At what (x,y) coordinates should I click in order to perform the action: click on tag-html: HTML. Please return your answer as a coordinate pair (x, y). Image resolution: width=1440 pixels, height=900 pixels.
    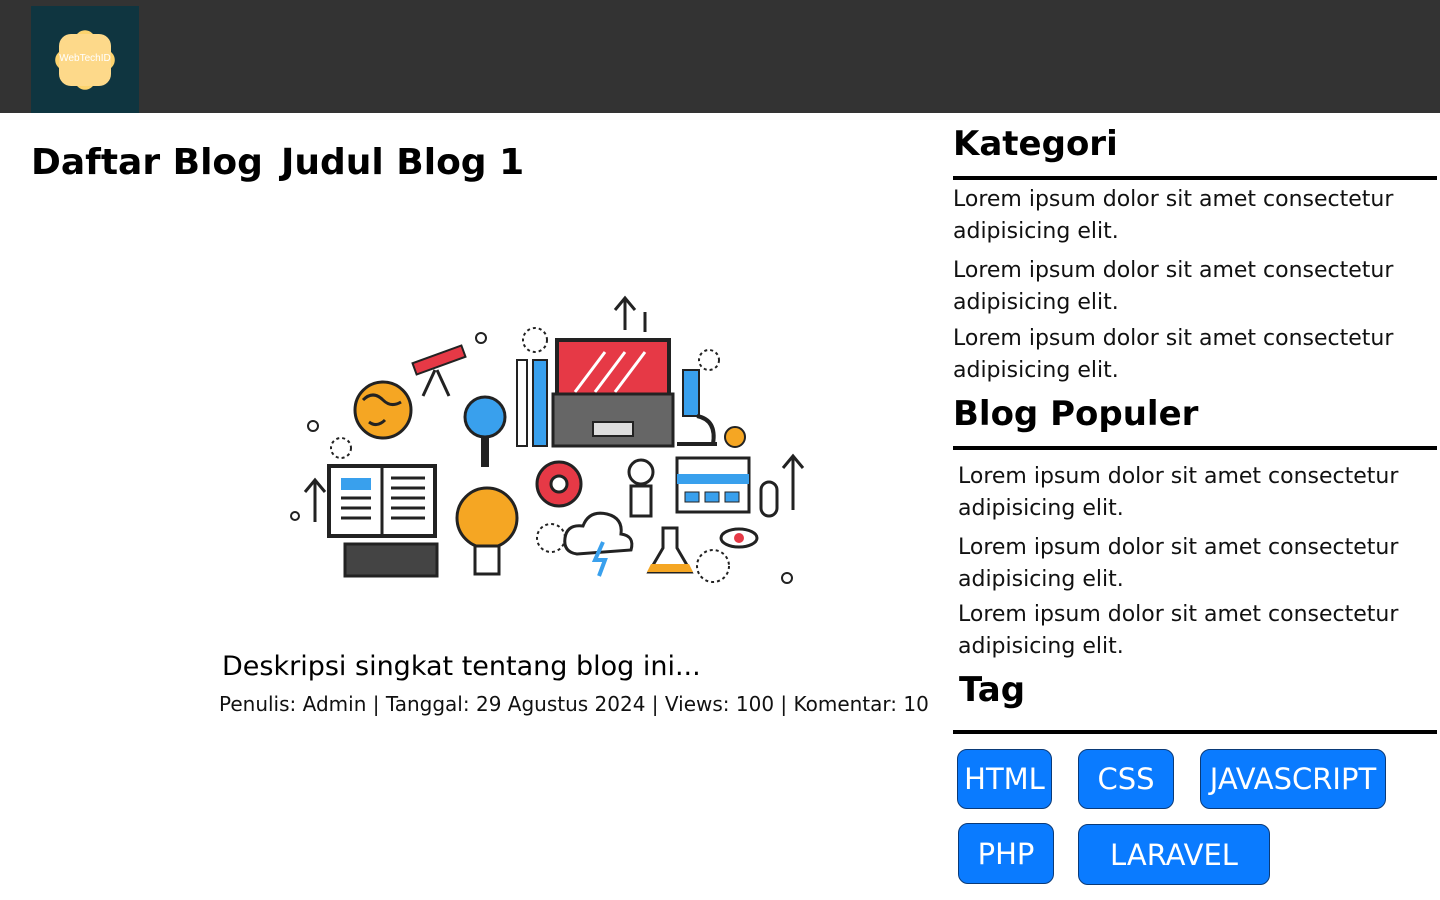
    Looking at the image, I should click on (1004, 779).